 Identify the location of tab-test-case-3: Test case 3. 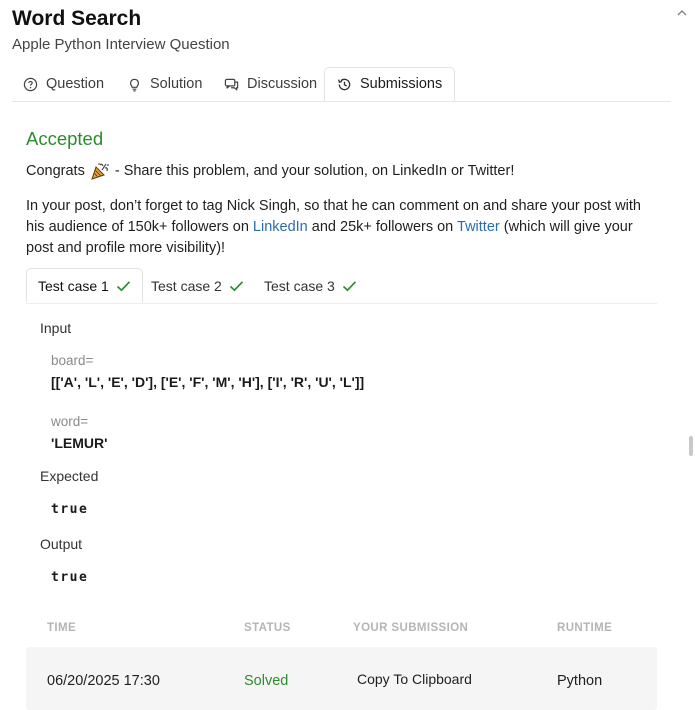
(310, 285).